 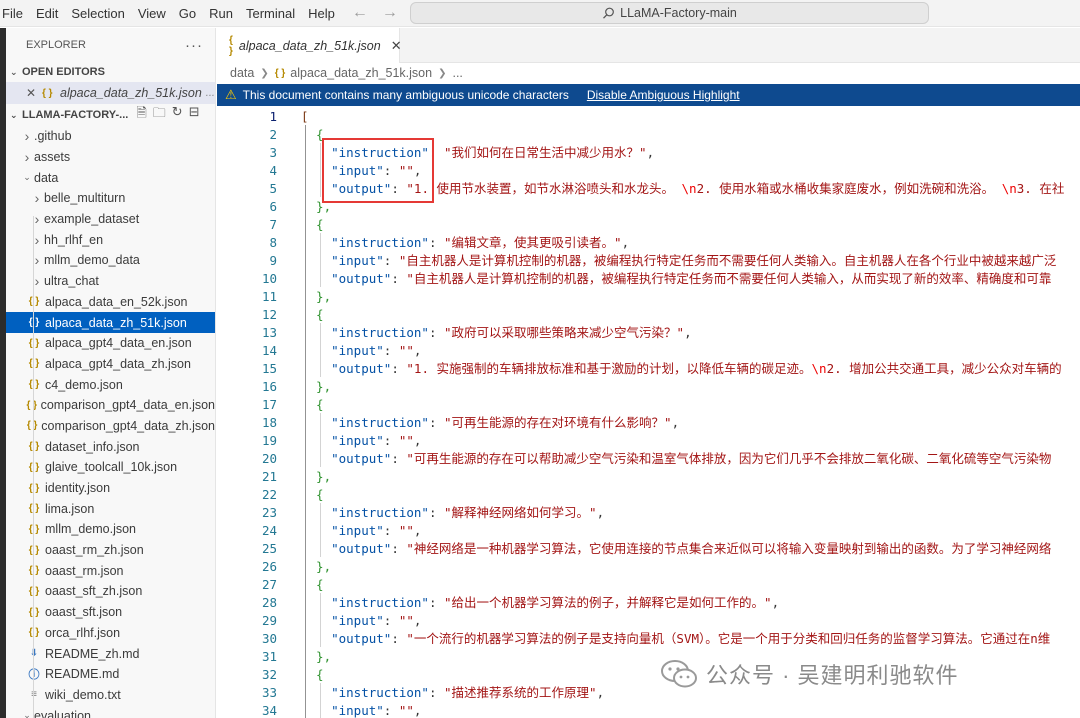 What do you see at coordinates (110, 446) in the screenshot?
I see `tree-item: { } dataset_info.json` at bounding box center [110, 446].